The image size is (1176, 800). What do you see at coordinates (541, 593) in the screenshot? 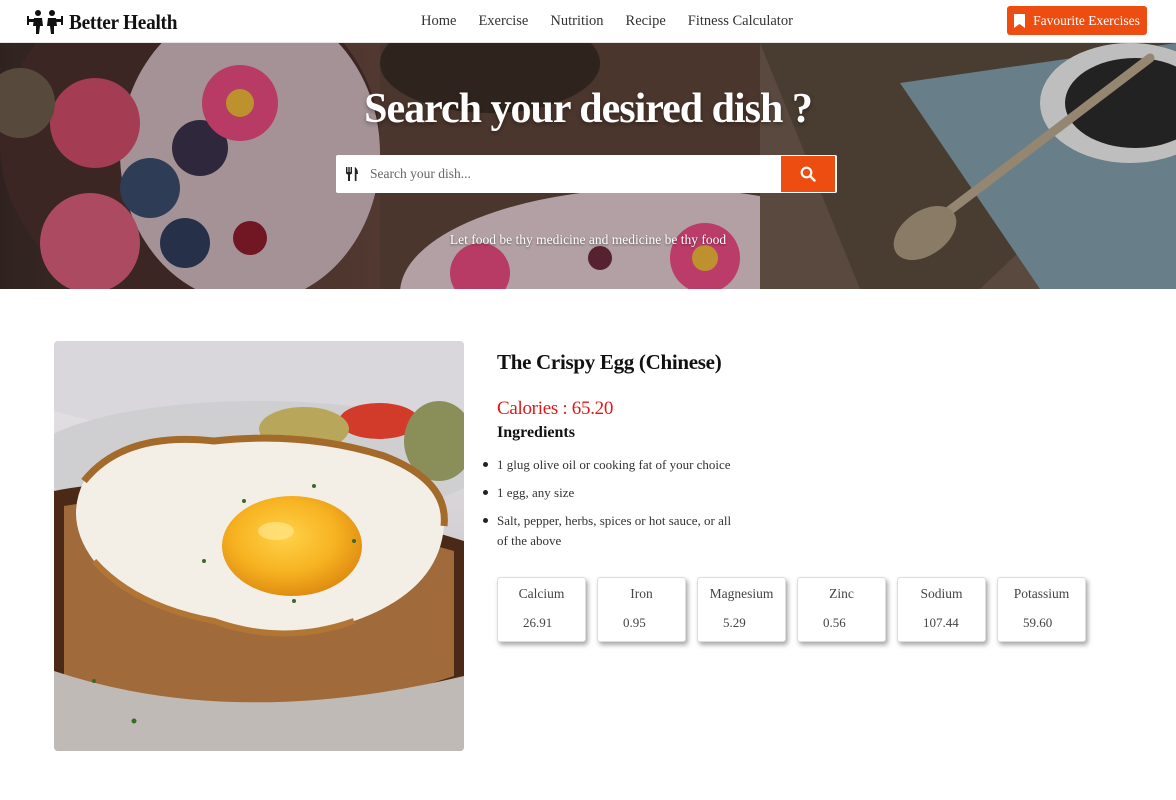
I see `nutrient-name: Calcium` at bounding box center [541, 593].